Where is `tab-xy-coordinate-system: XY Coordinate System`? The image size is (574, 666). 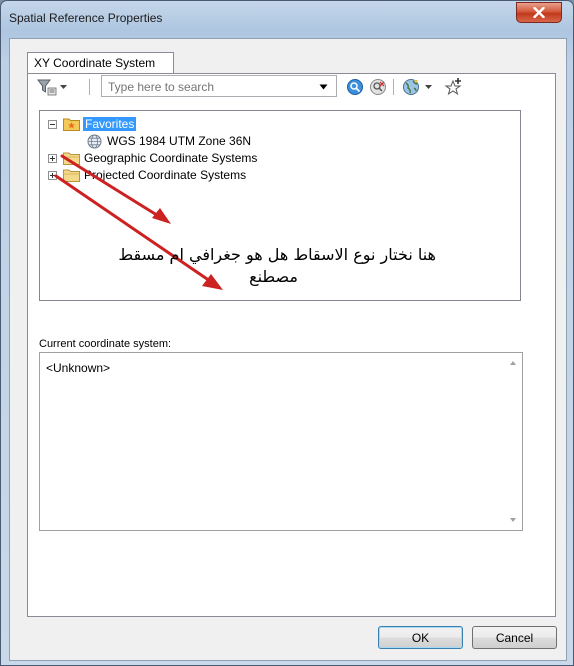
tab-xy-coordinate-system: XY Coordinate System is located at coordinates (100, 62).